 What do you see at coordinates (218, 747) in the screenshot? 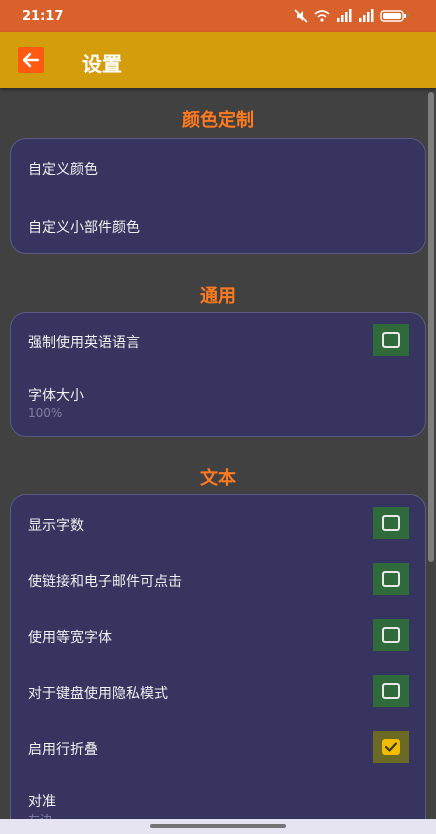
I see `setting-line-folding: 启用行折叠` at bounding box center [218, 747].